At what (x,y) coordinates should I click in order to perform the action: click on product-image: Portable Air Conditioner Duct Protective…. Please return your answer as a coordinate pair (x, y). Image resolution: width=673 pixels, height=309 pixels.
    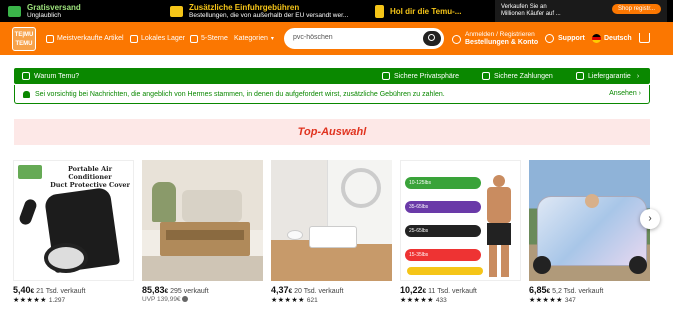
    Looking at the image, I should click on (73, 220).